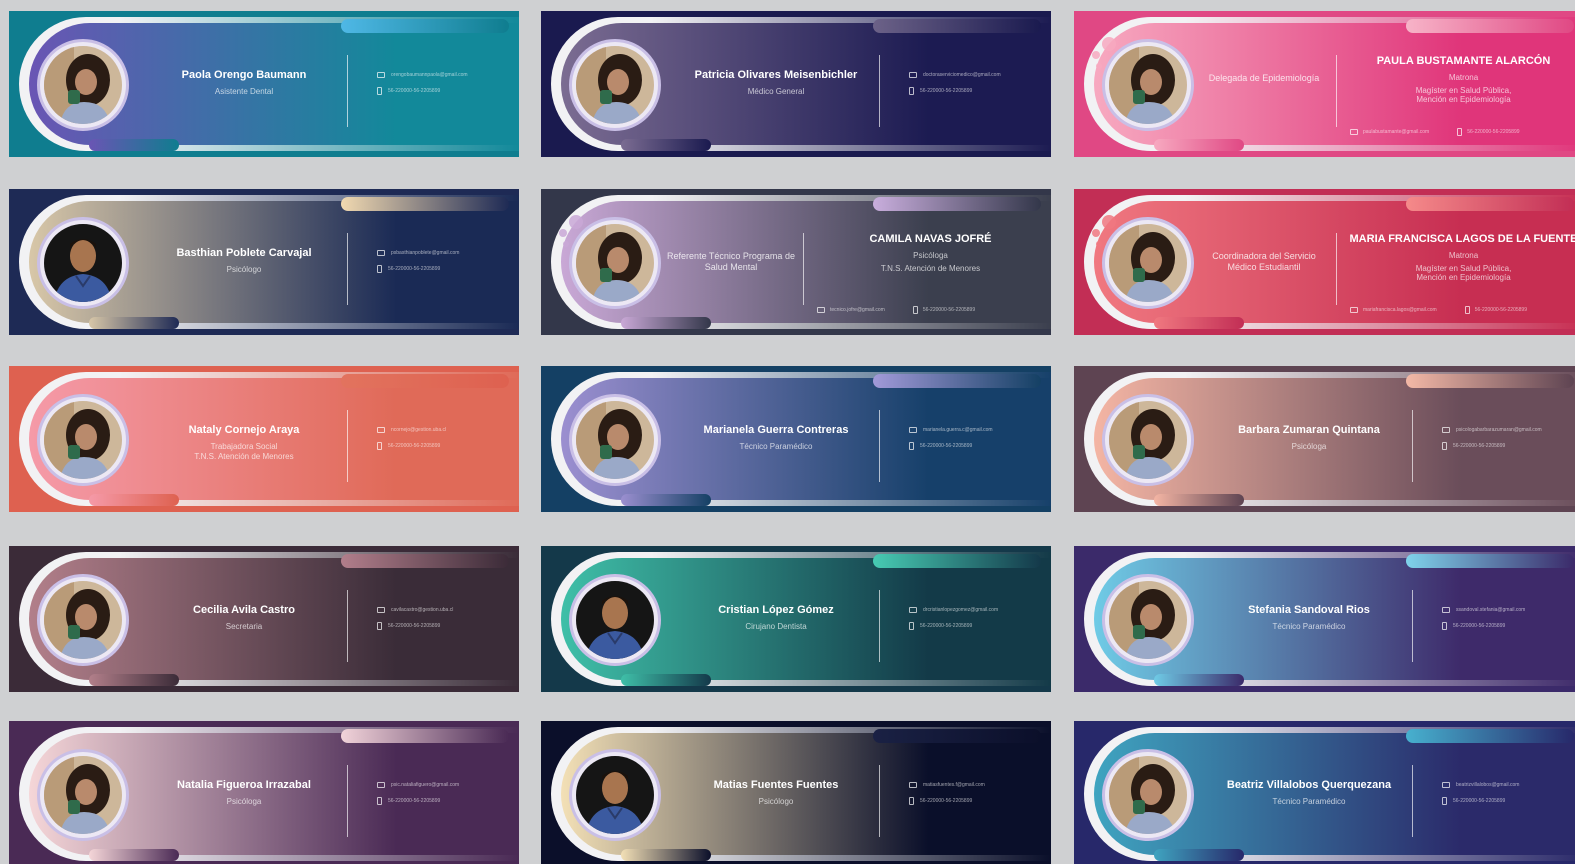 The width and height of the screenshot is (1575, 864). I want to click on email-link: paulabustamante@gmail.com, so click(1396, 132).